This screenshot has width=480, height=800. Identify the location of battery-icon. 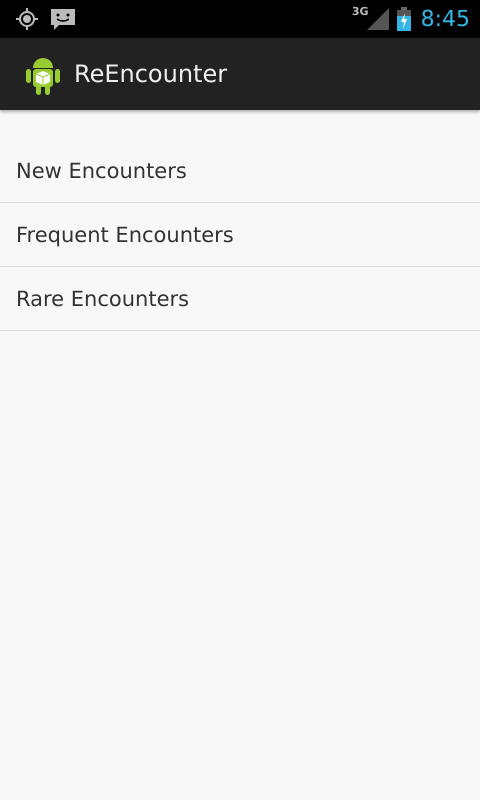
(403, 19).